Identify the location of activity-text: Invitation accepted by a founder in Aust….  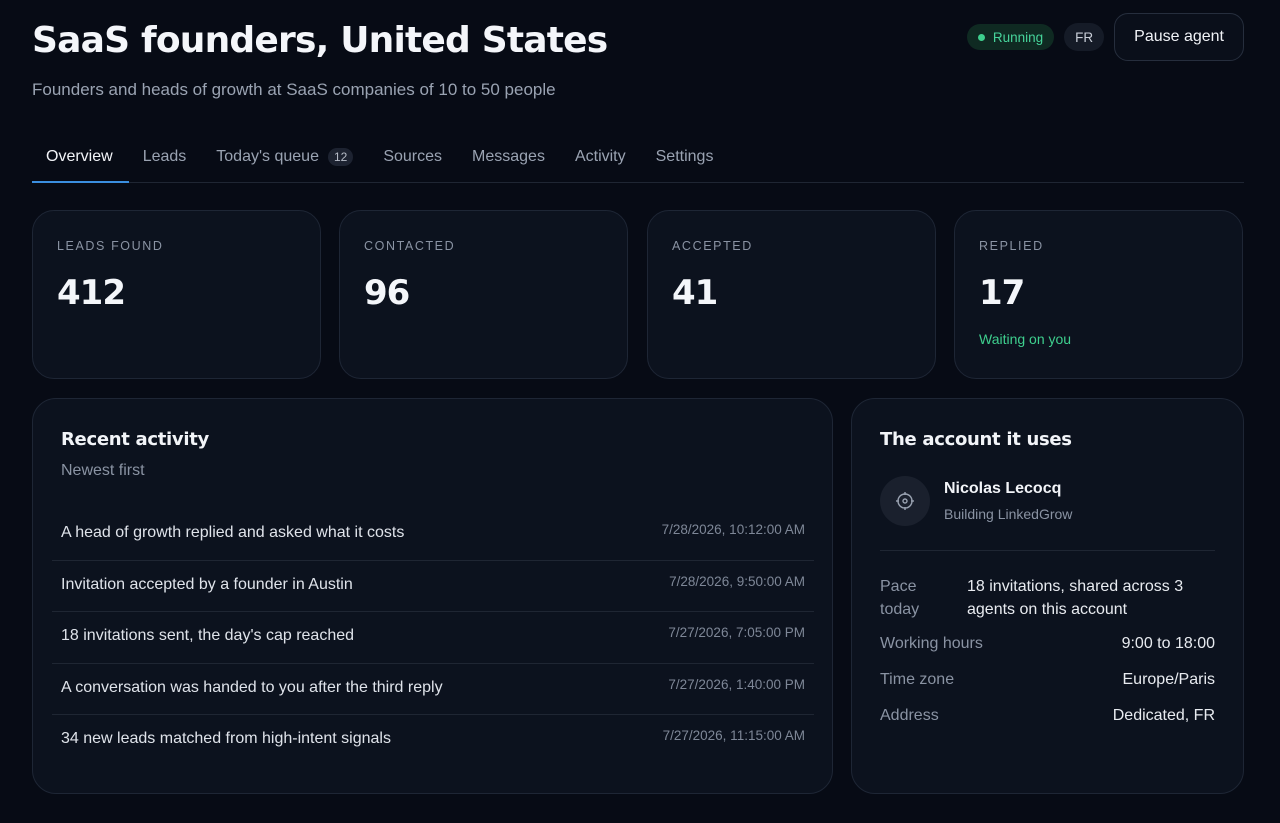
(207, 584).